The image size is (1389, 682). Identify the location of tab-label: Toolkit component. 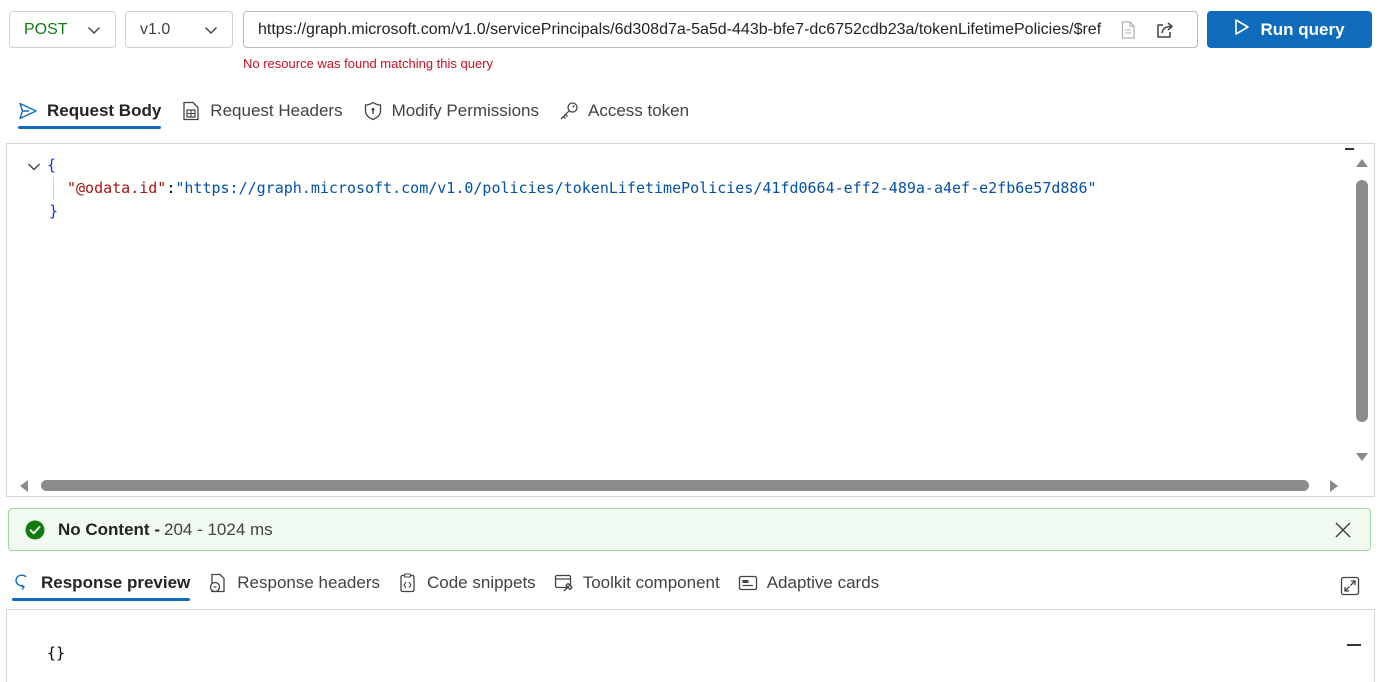
(651, 582).